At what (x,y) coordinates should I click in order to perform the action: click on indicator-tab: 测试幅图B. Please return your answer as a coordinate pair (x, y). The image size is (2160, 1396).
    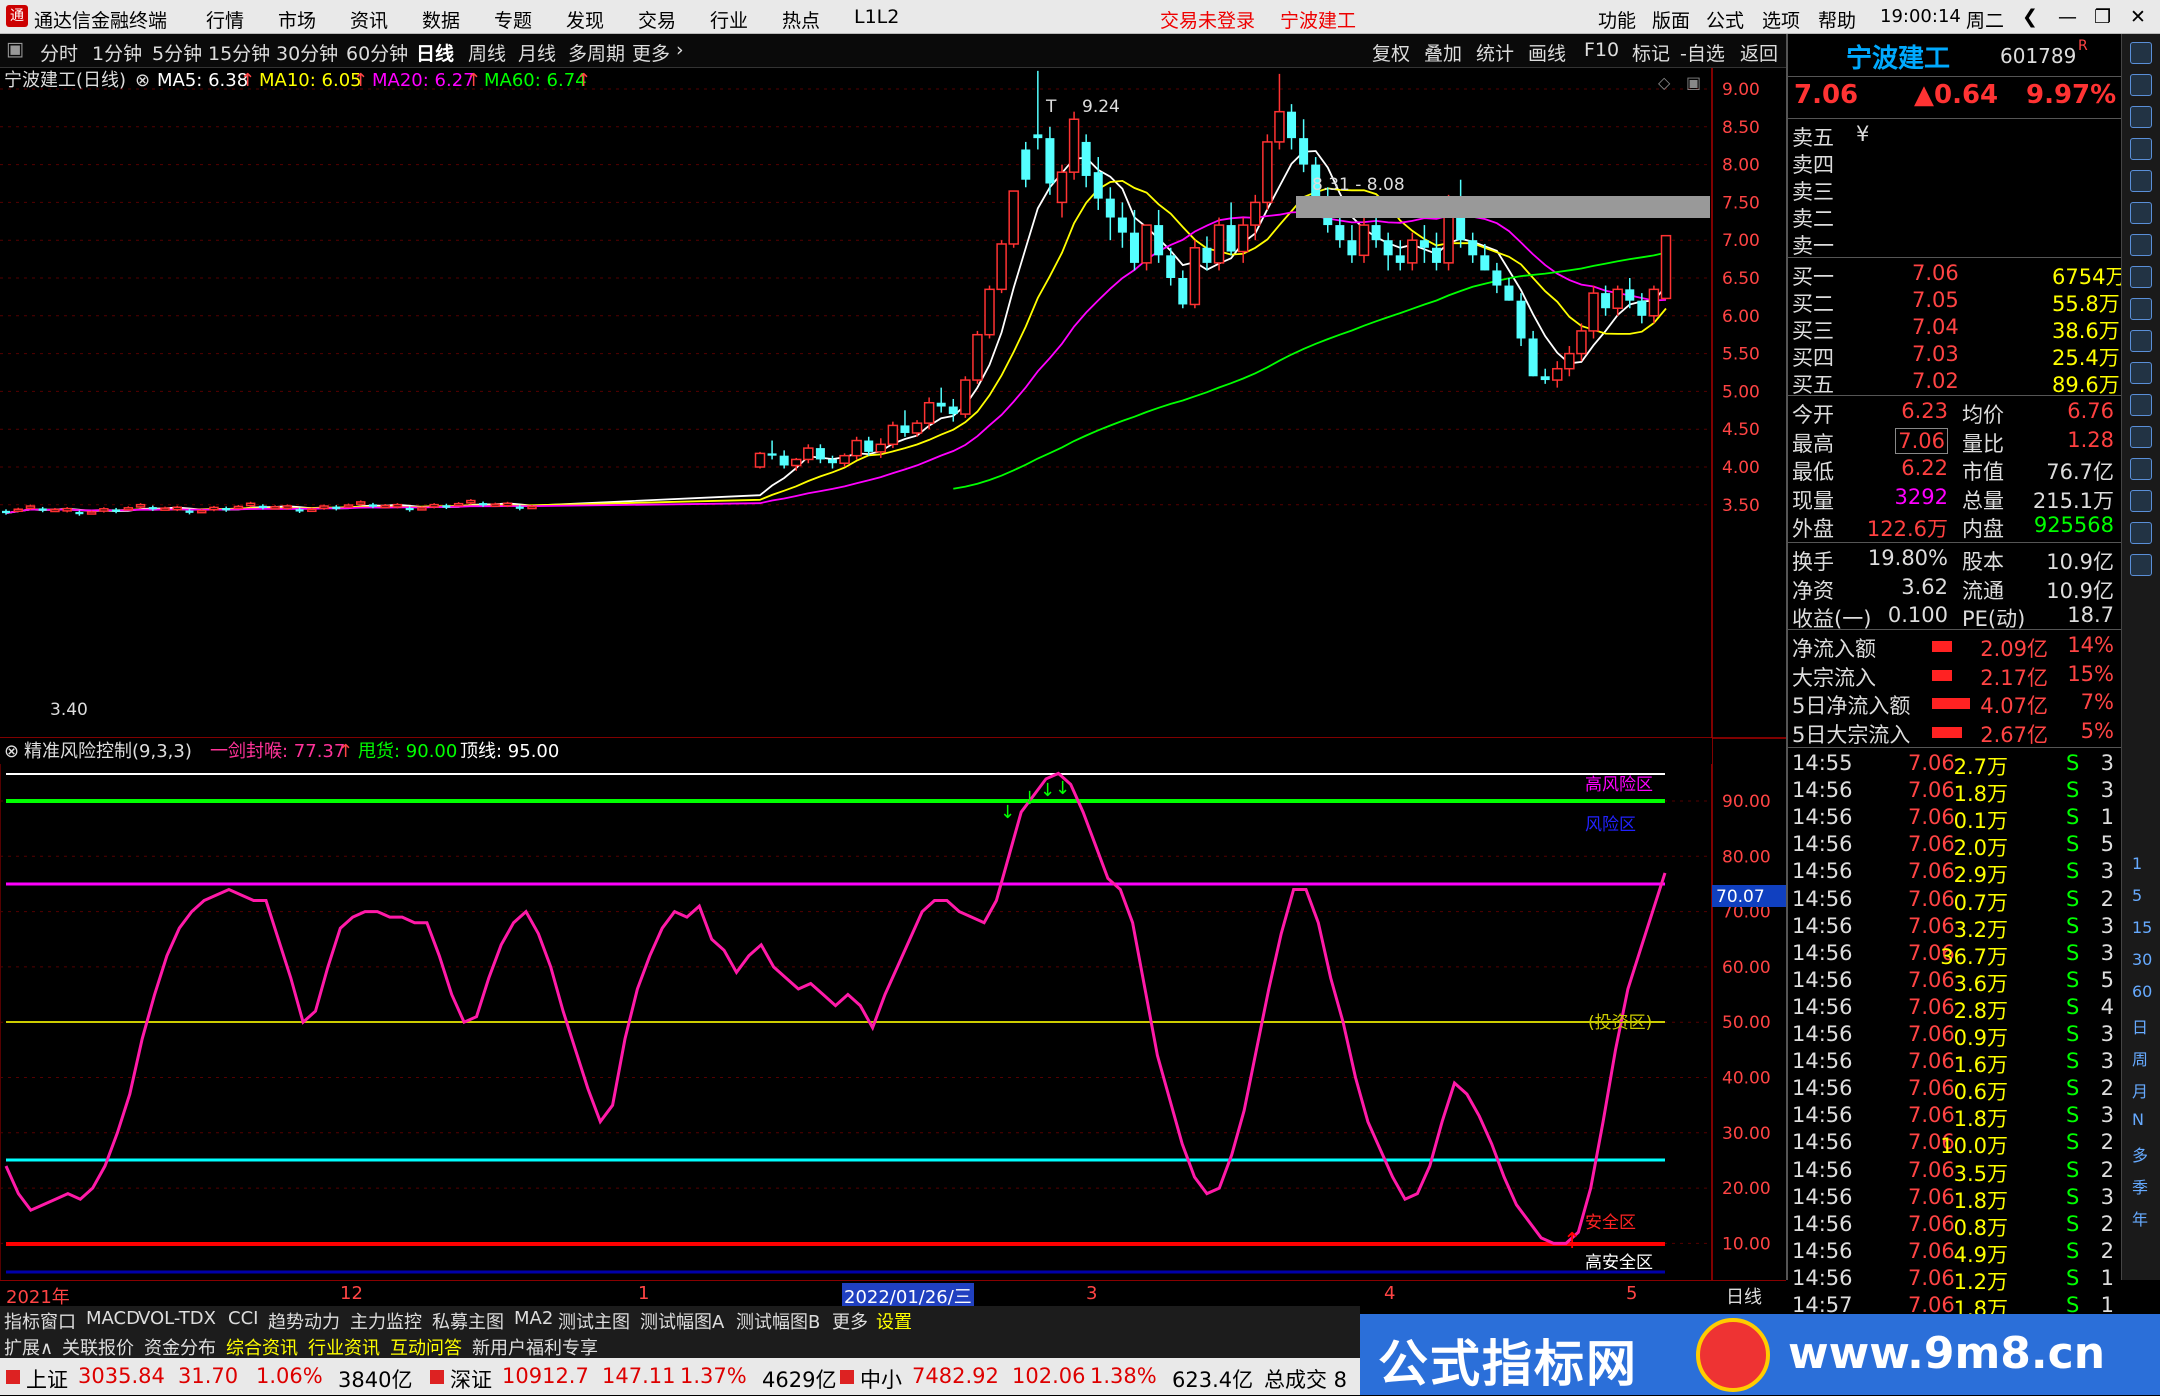
    Looking at the image, I should click on (778, 1321).